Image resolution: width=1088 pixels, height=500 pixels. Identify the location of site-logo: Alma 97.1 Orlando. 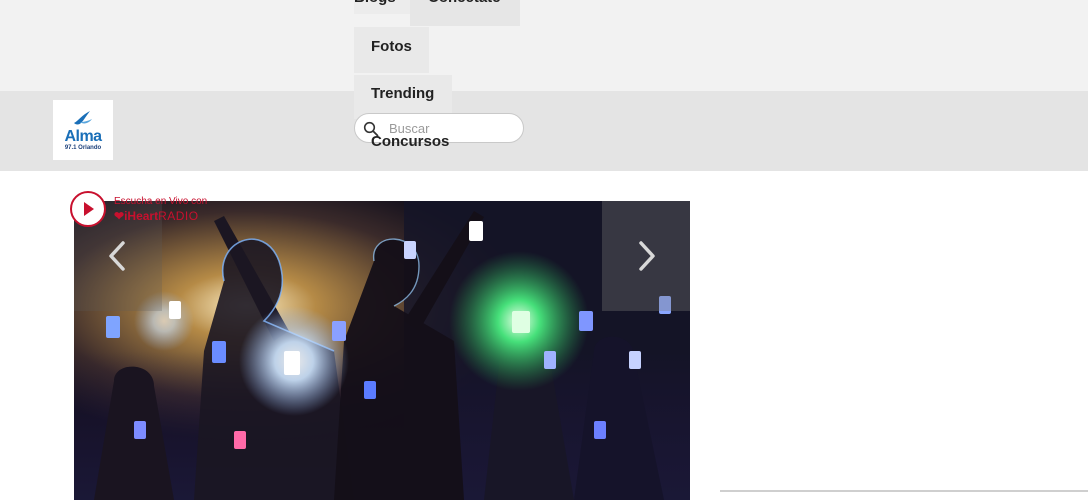
(83, 130).